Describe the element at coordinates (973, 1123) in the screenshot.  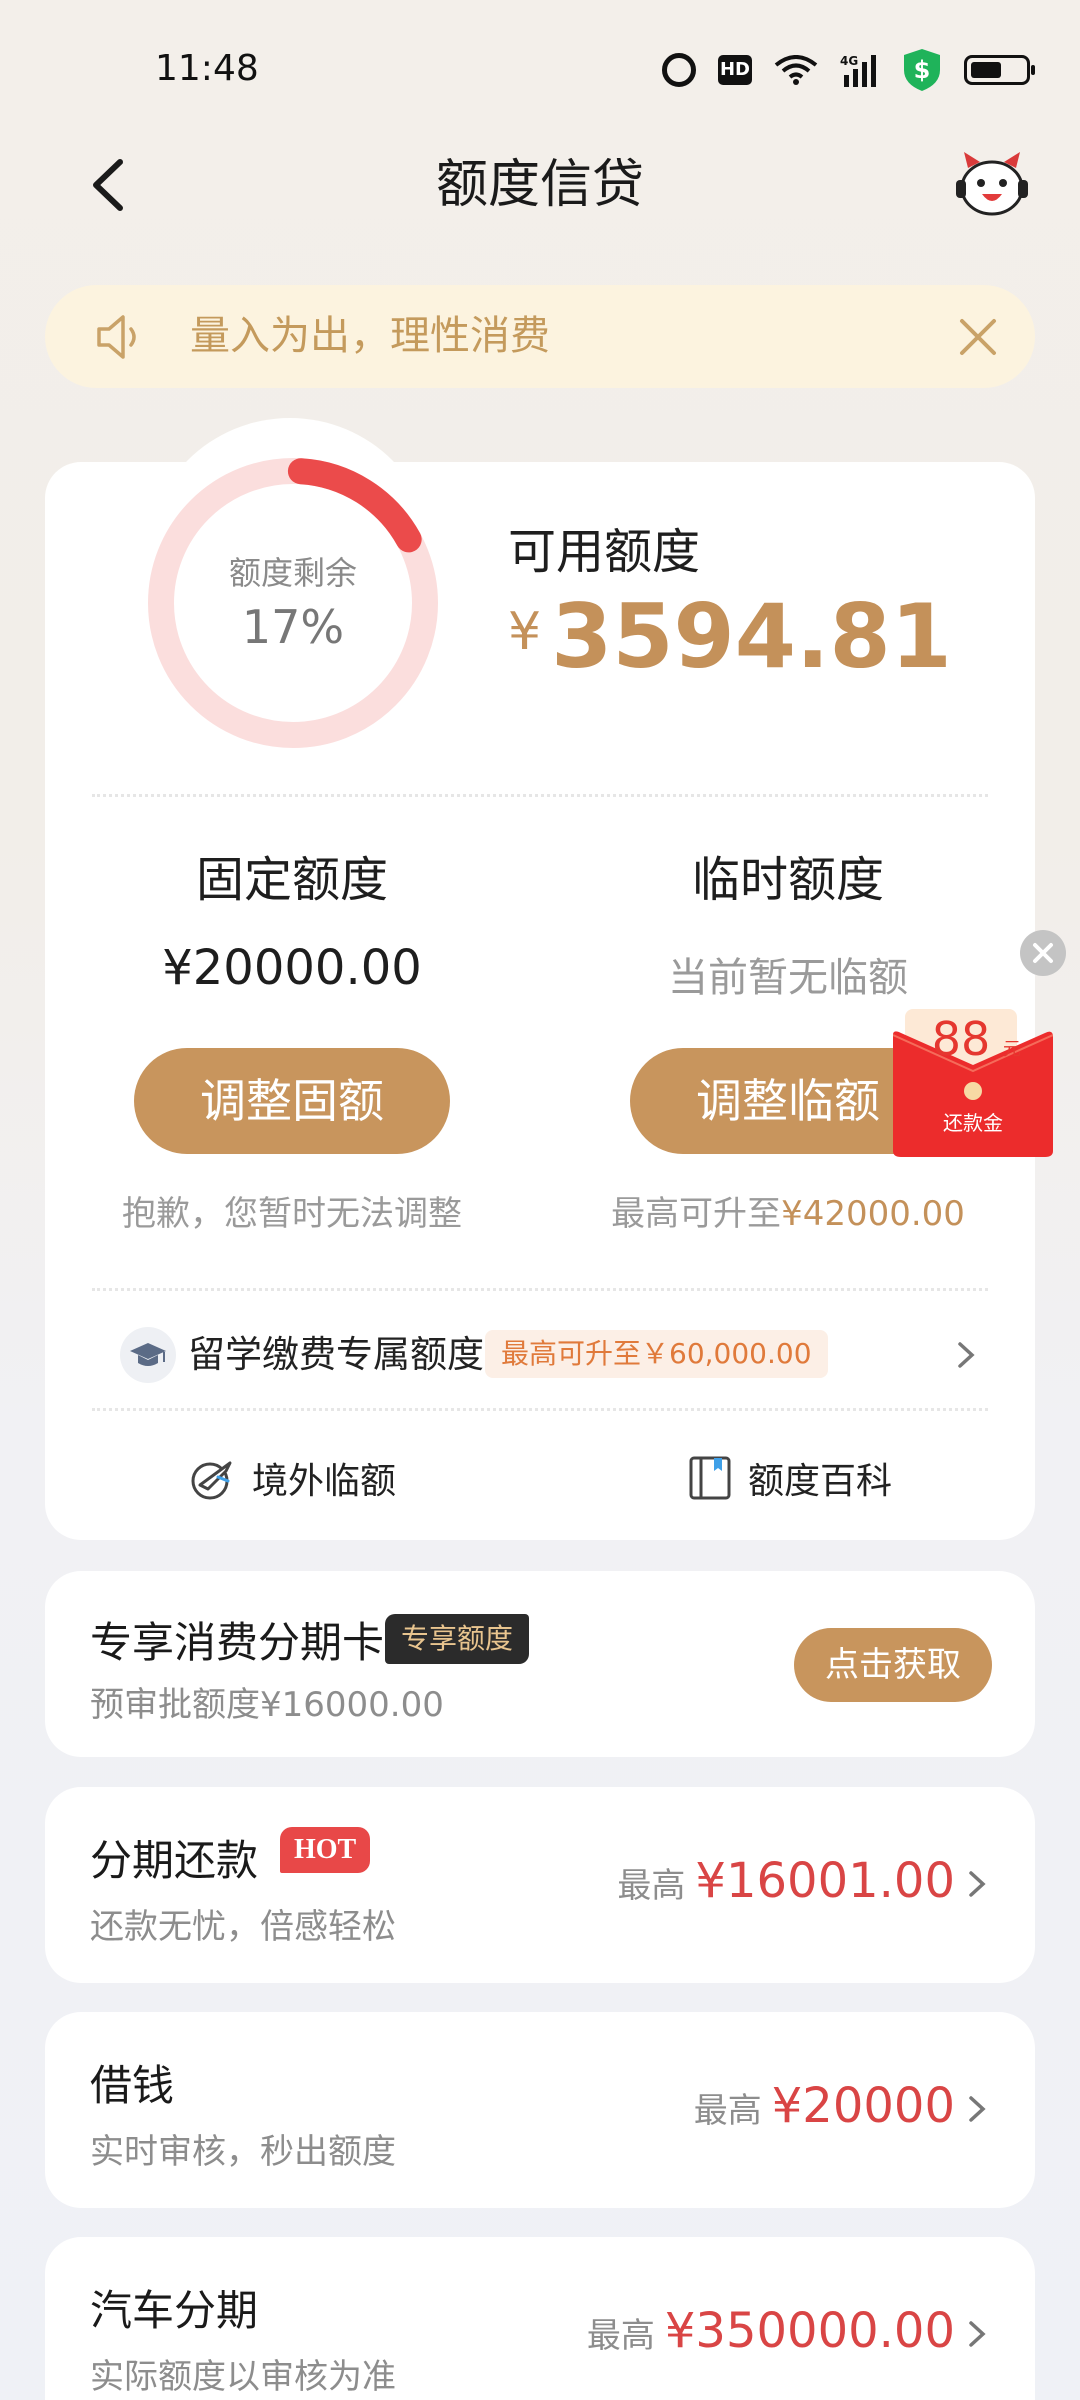
I see `coupon-label: 还款金` at that location.